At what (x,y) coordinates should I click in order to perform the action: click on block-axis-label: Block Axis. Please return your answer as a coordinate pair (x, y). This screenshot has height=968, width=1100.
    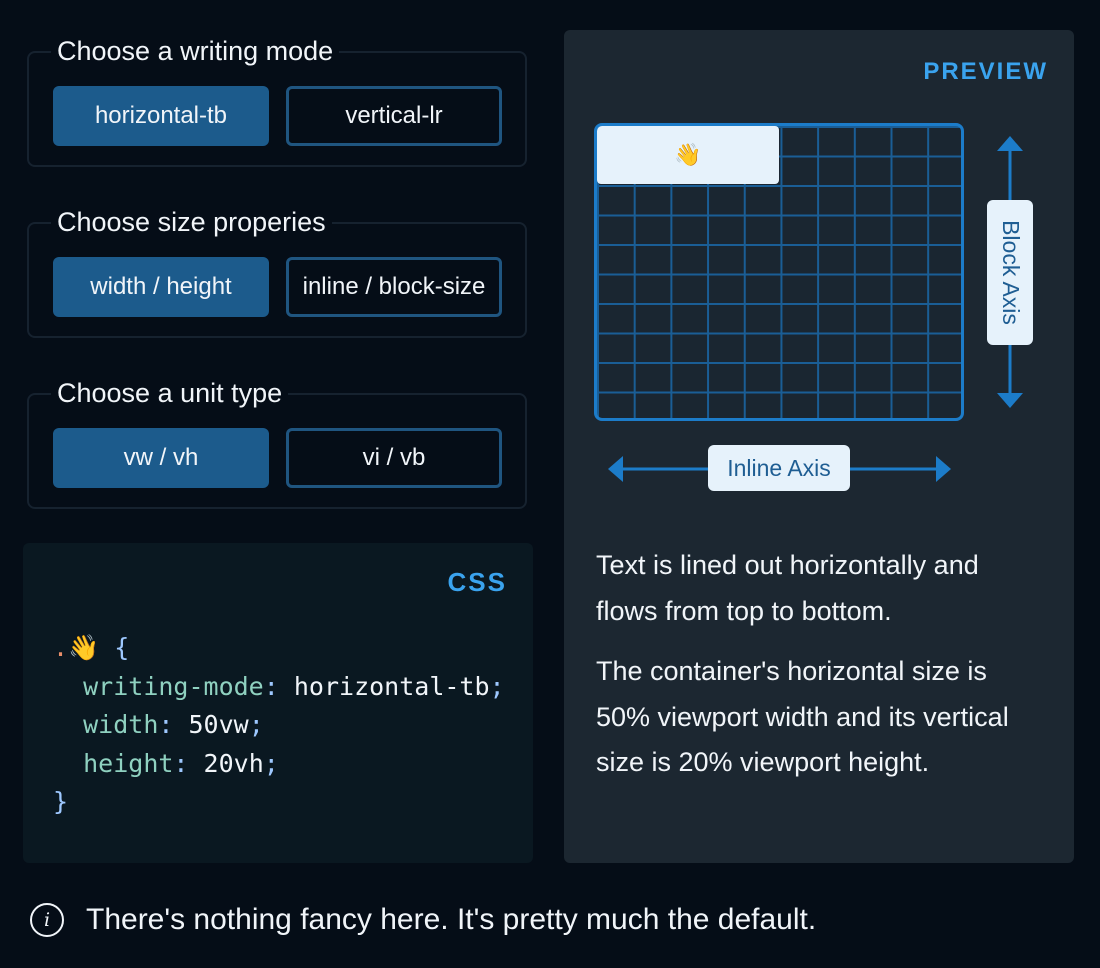
    Looking at the image, I should click on (1010, 272).